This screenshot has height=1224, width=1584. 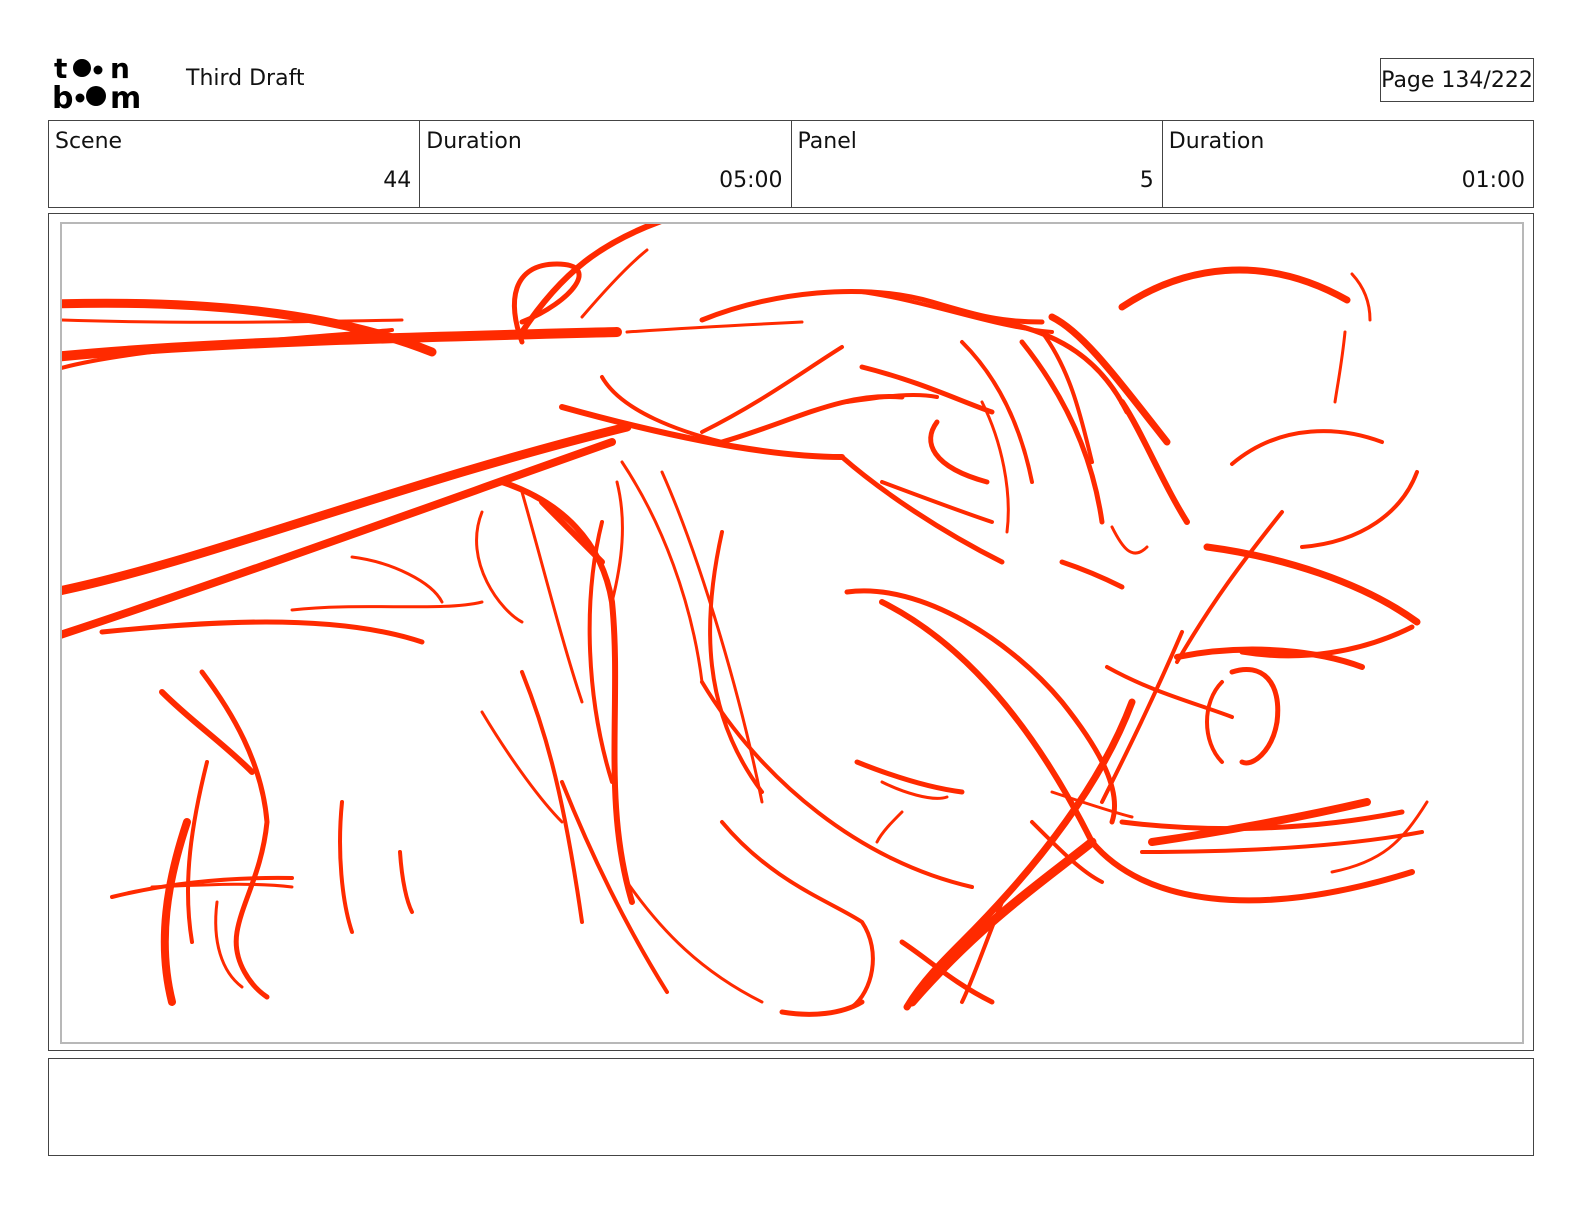 What do you see at coordinates (234, 164) in the screenshot?
I see `scene-cell: Scene 44` at bounding box center [234, 164].